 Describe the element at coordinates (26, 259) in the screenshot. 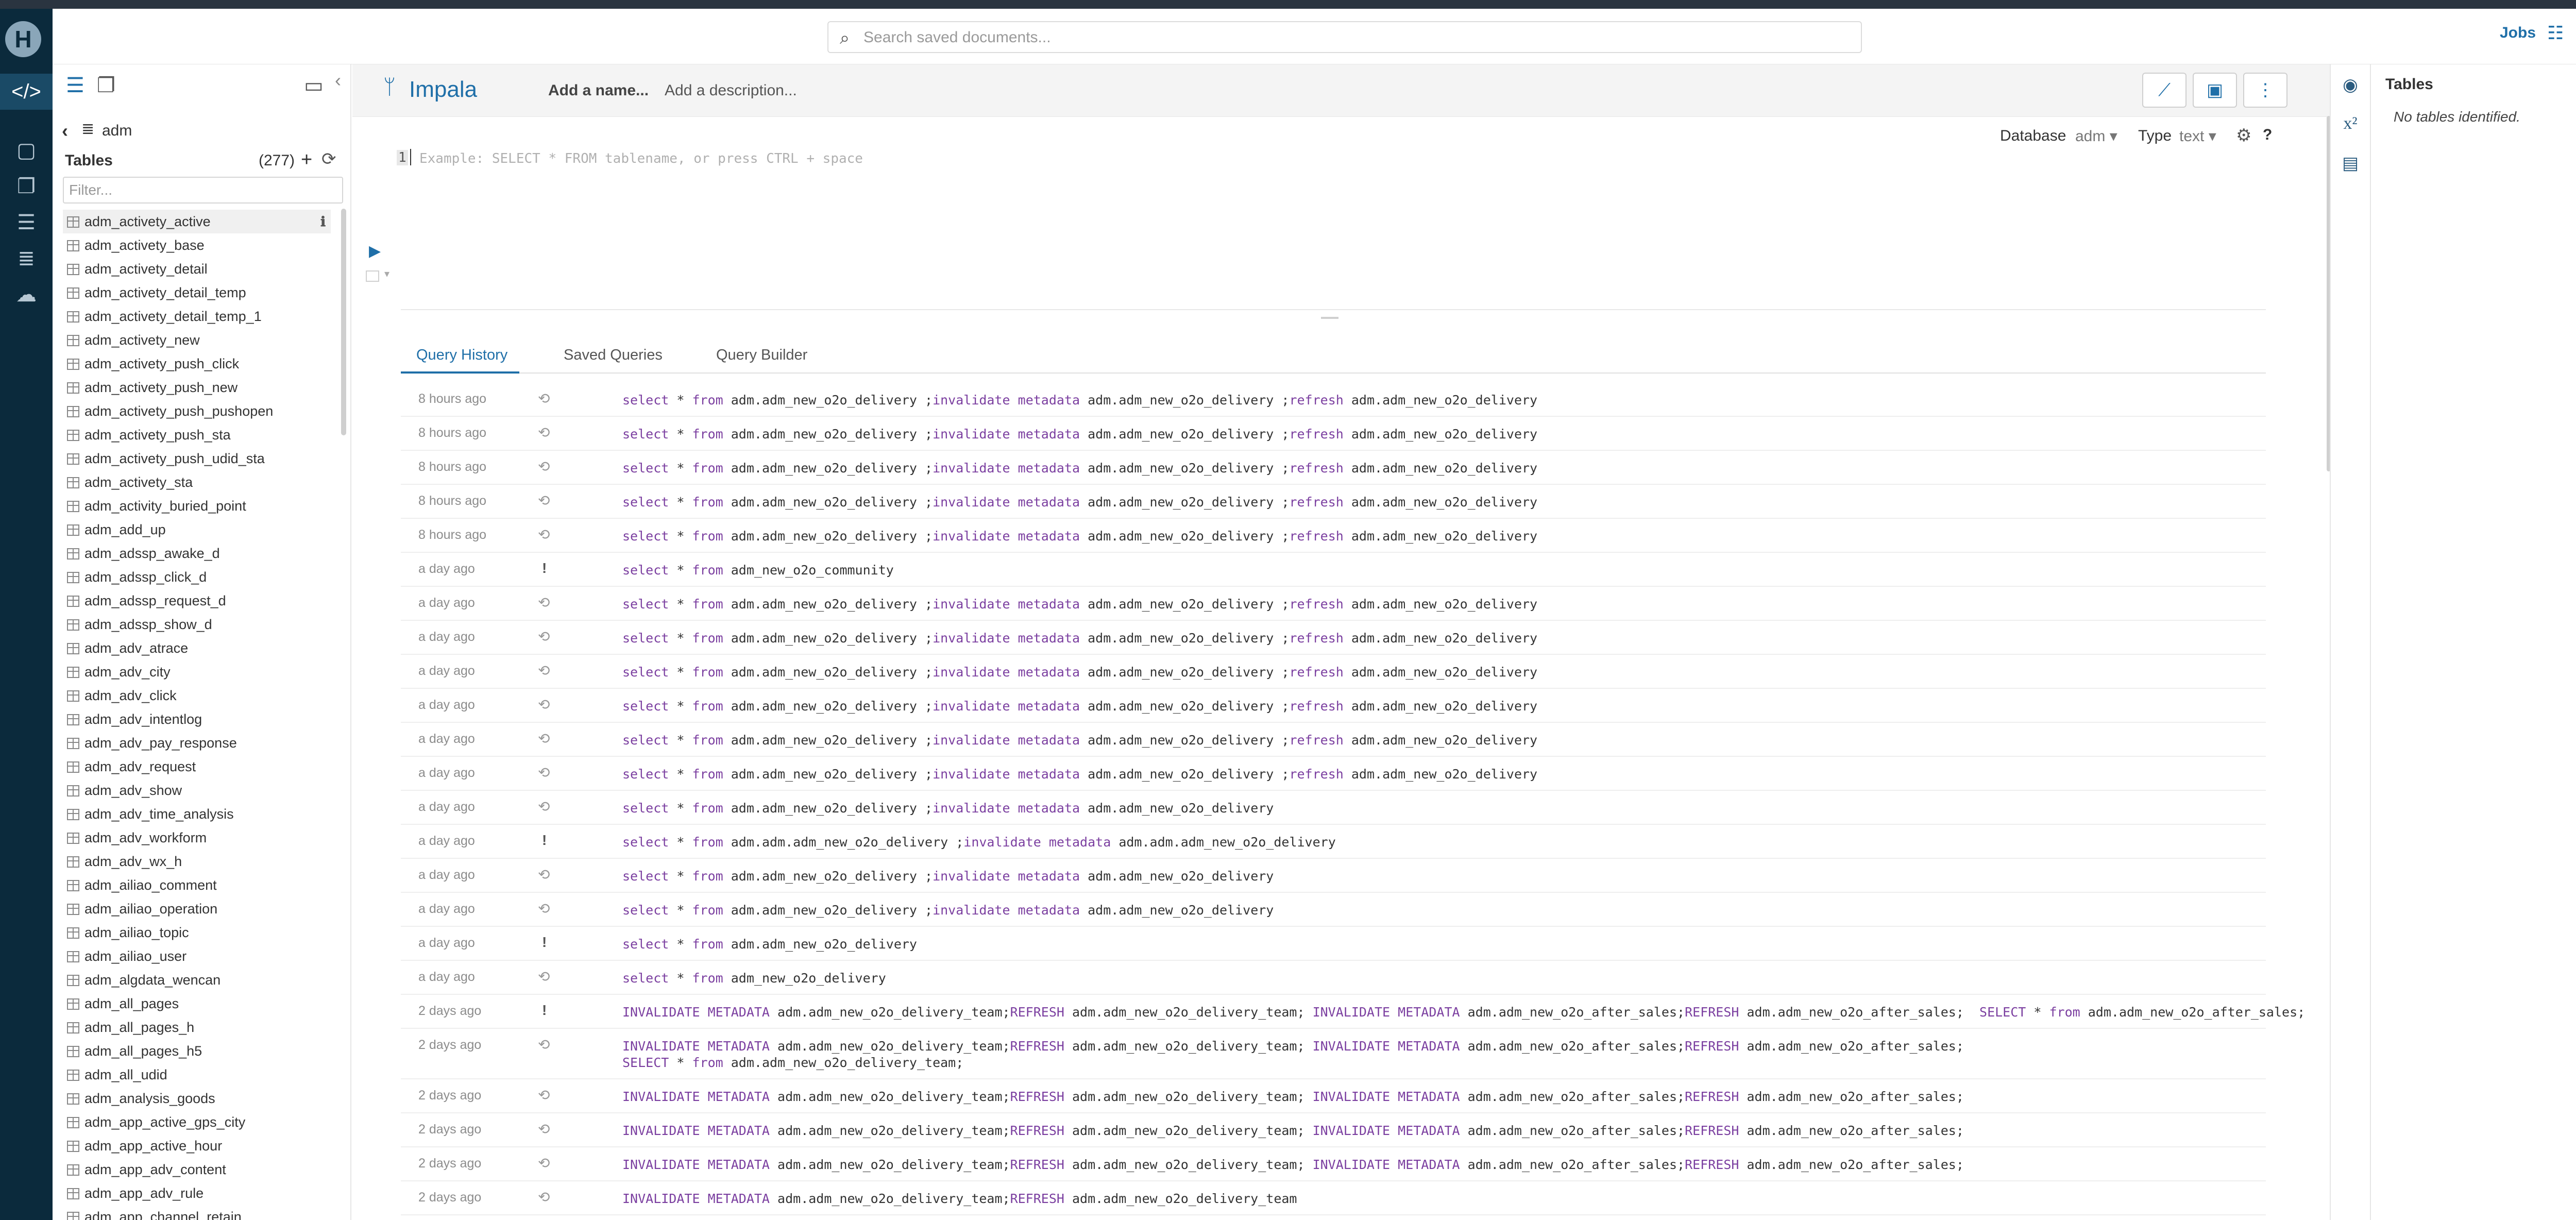

I see `servers-icon: ≣` at that location.